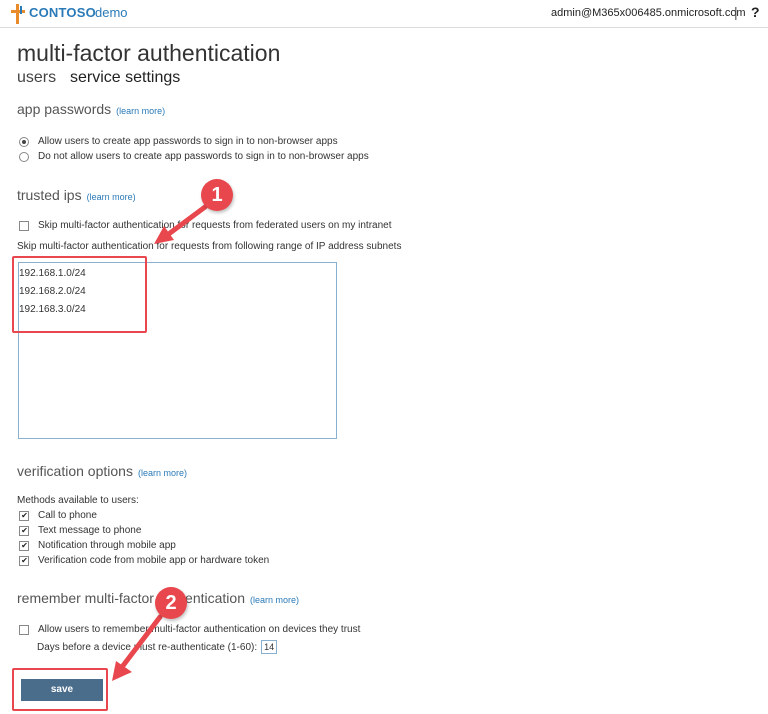 The height and width of the screenshot is (714, 768). What do you see at coordinates (24, 545) in the screenshot?
I see `method-app-notification-checkbox` at bounding box center [24, 545].